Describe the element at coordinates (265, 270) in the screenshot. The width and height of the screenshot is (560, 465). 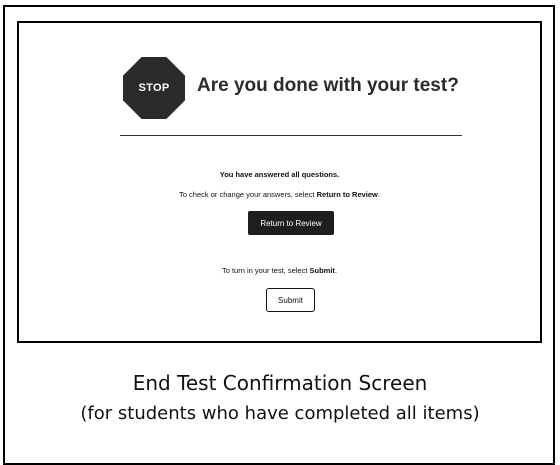
I see `submit-instruction-prefix: To turn in your test, select` at that location.